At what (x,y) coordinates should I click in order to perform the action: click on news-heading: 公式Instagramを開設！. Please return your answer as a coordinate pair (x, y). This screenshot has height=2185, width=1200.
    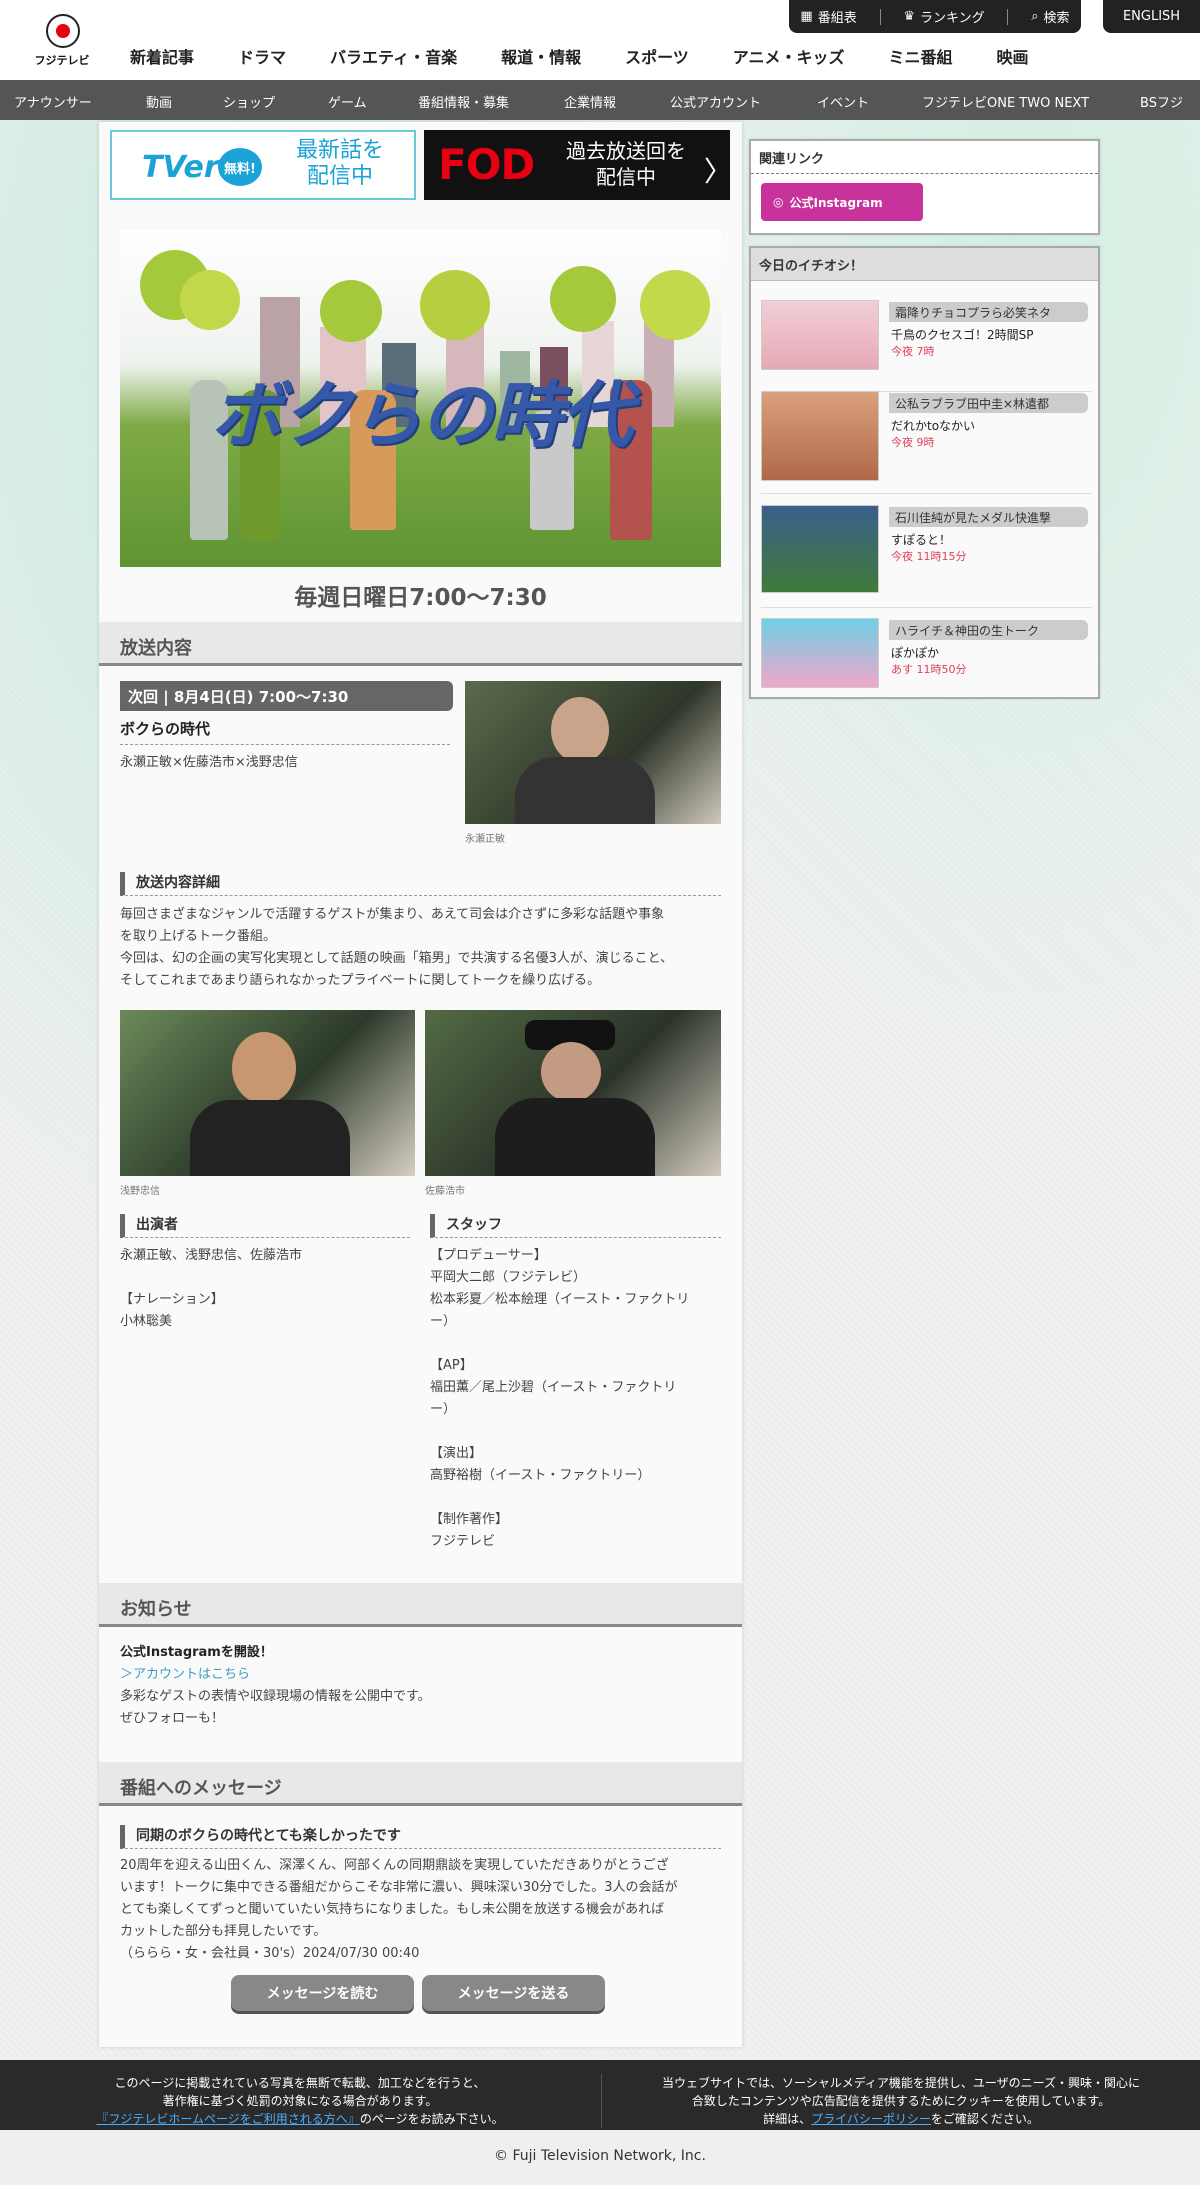
    Looking at the image, I should click on (196, 1652).